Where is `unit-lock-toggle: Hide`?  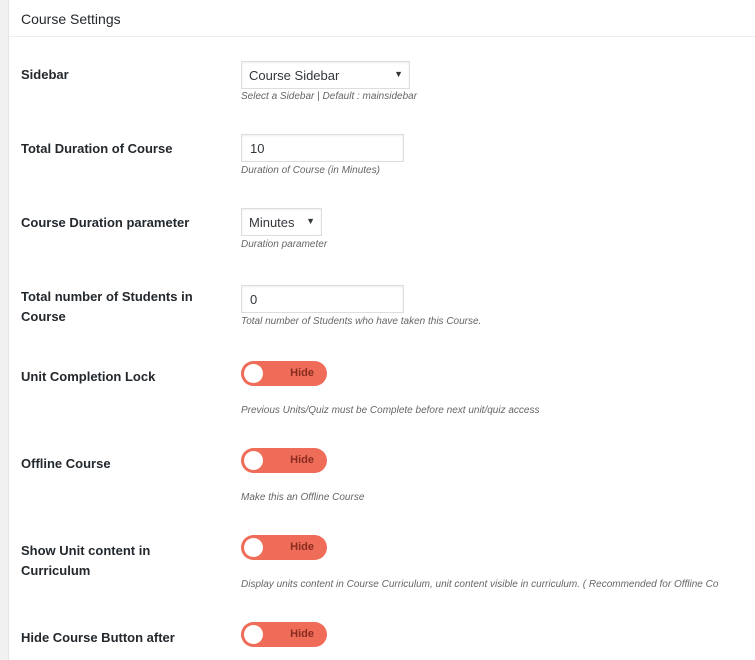
unit-lock-toggle: Hide is located at coordinates (284, 373).